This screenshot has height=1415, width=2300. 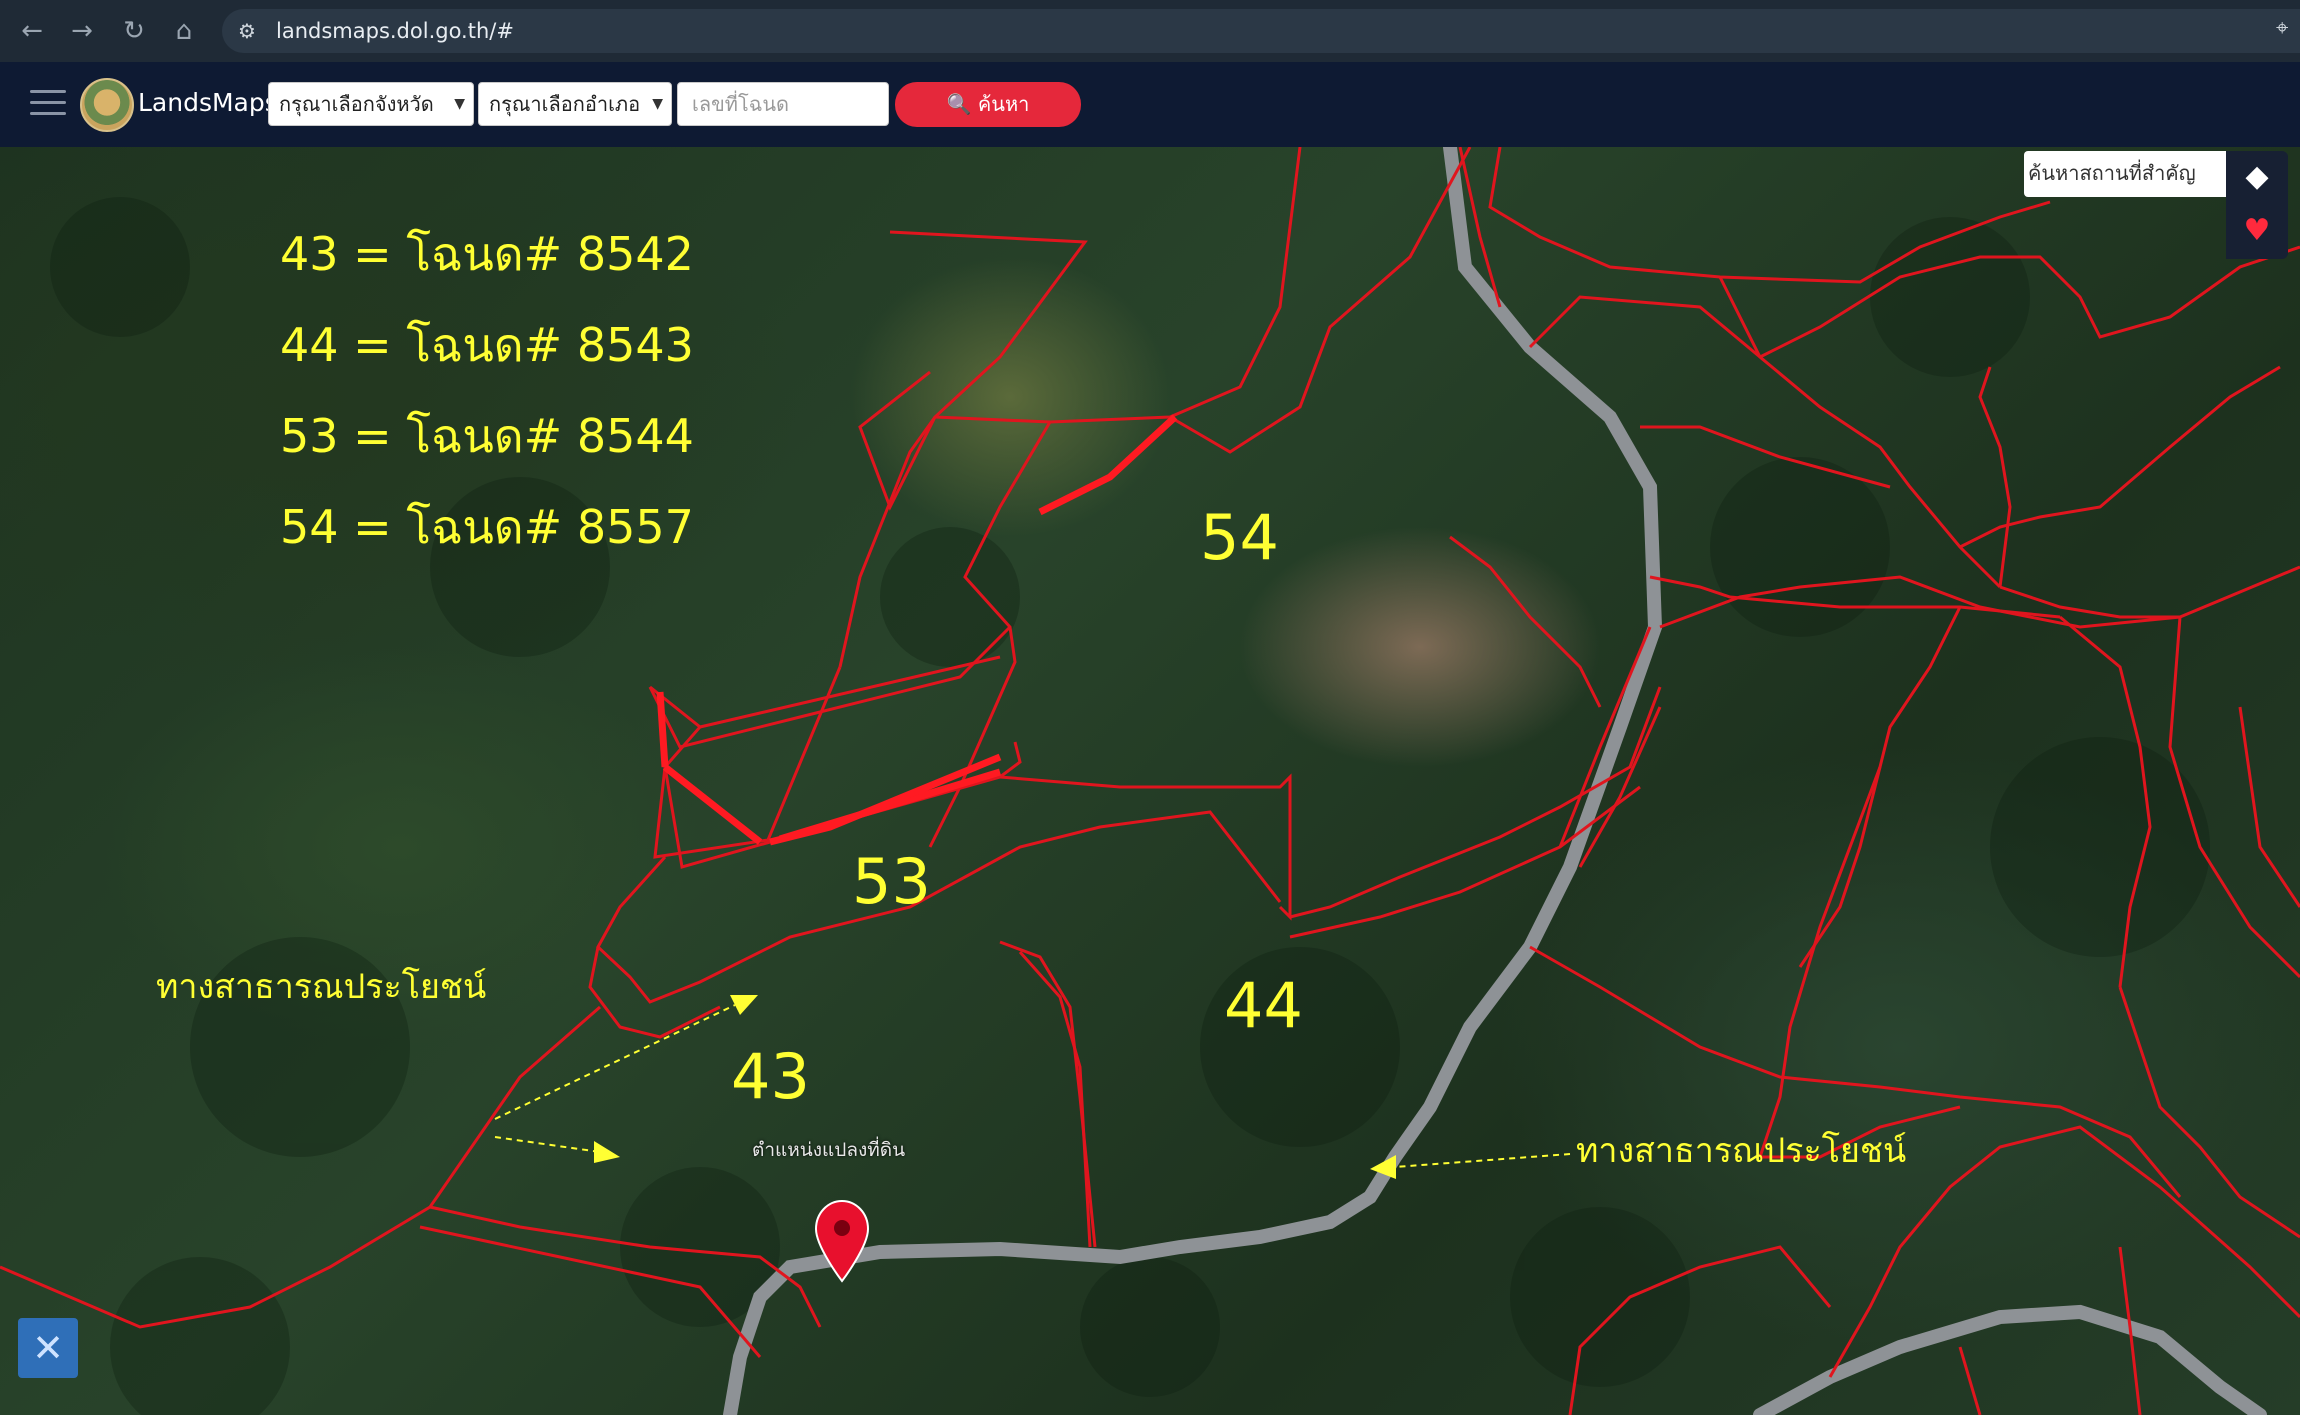 I want to click on heart-icon: ♥, so click(x=2257, y=231).